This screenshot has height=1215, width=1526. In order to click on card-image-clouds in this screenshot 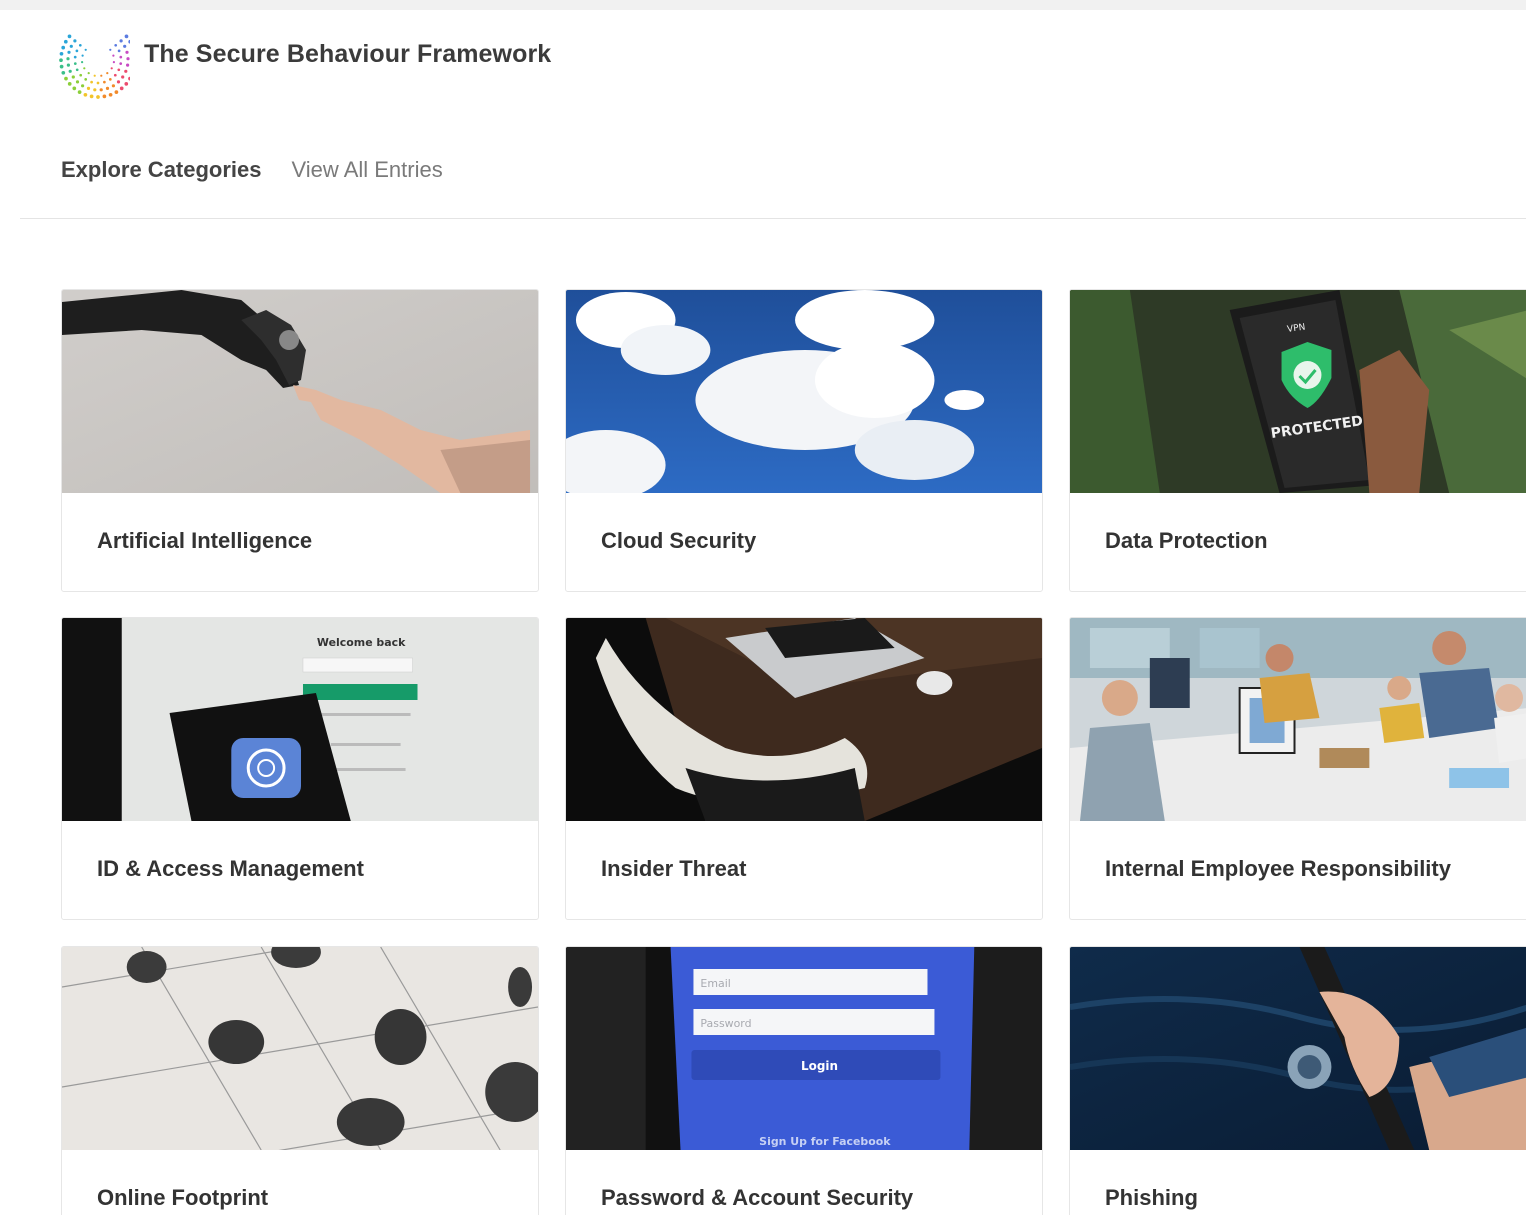, I will do `click(804, 391)`.